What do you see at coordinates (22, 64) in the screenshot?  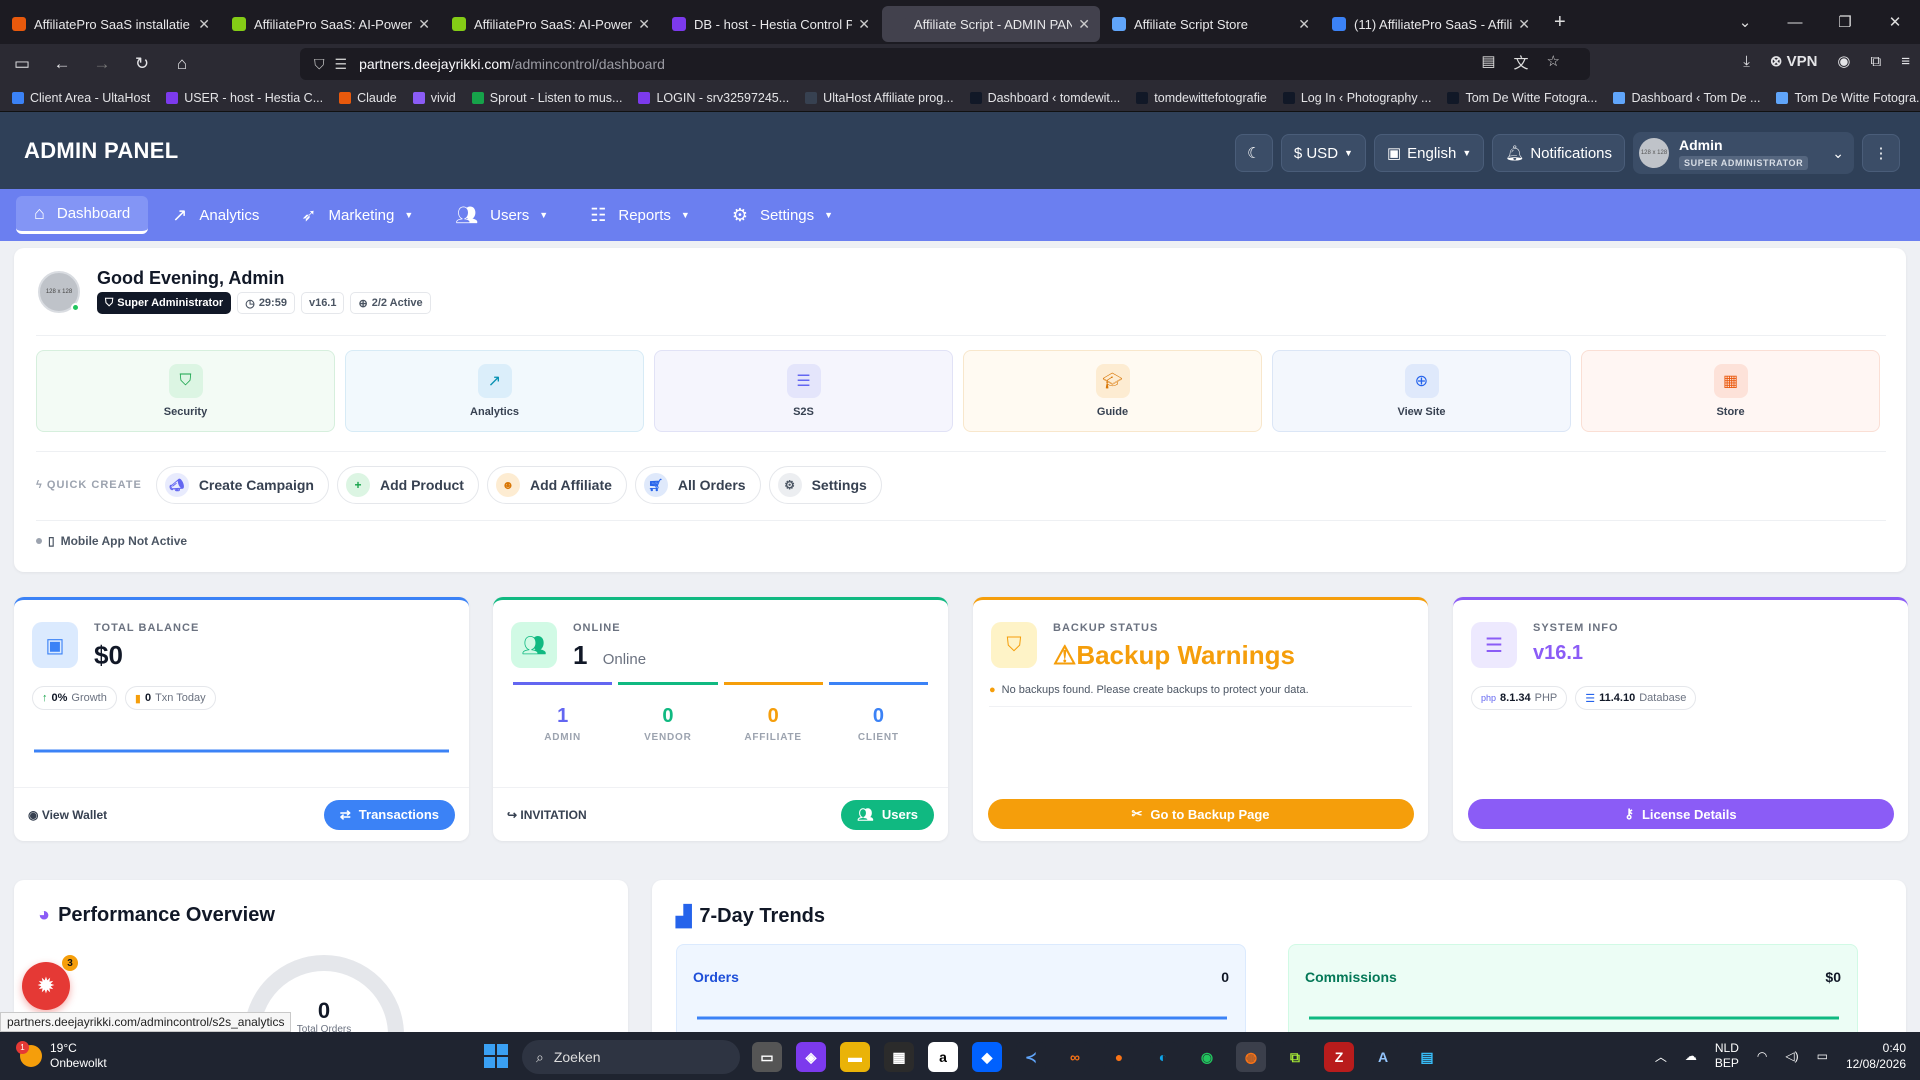 I see `sidebar-toggle-icon: ▭` at bounding box center [22, 64].